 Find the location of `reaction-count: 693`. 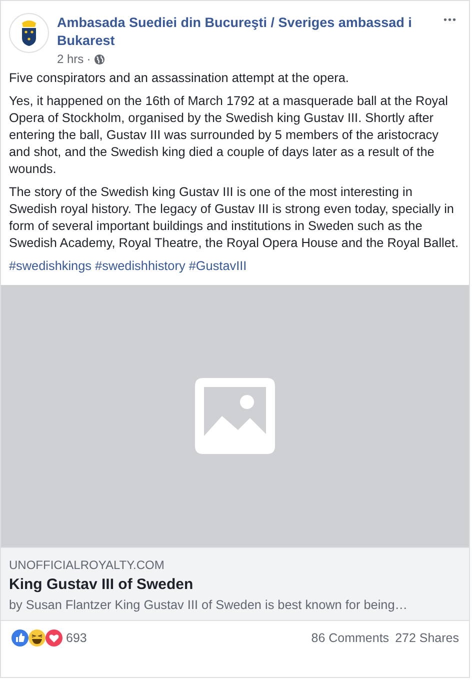

reaction-count: 693 is located at coordinates (76, 638).